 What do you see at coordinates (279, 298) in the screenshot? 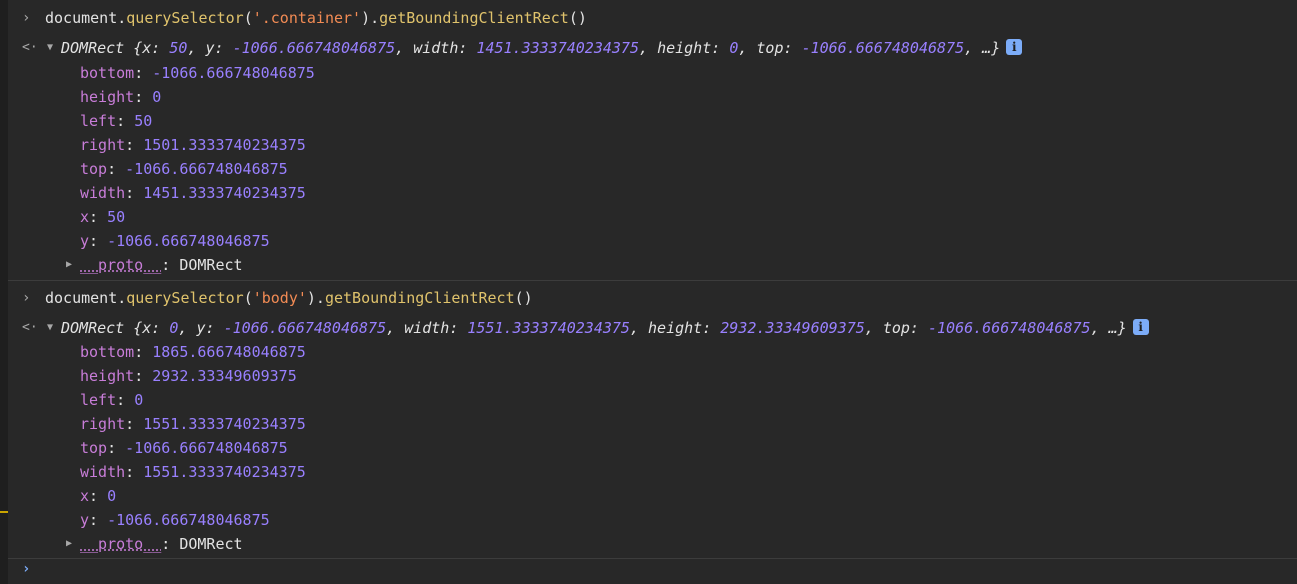
I see `cmd-string-arg: 'body'` at bounding box center [279, 298].